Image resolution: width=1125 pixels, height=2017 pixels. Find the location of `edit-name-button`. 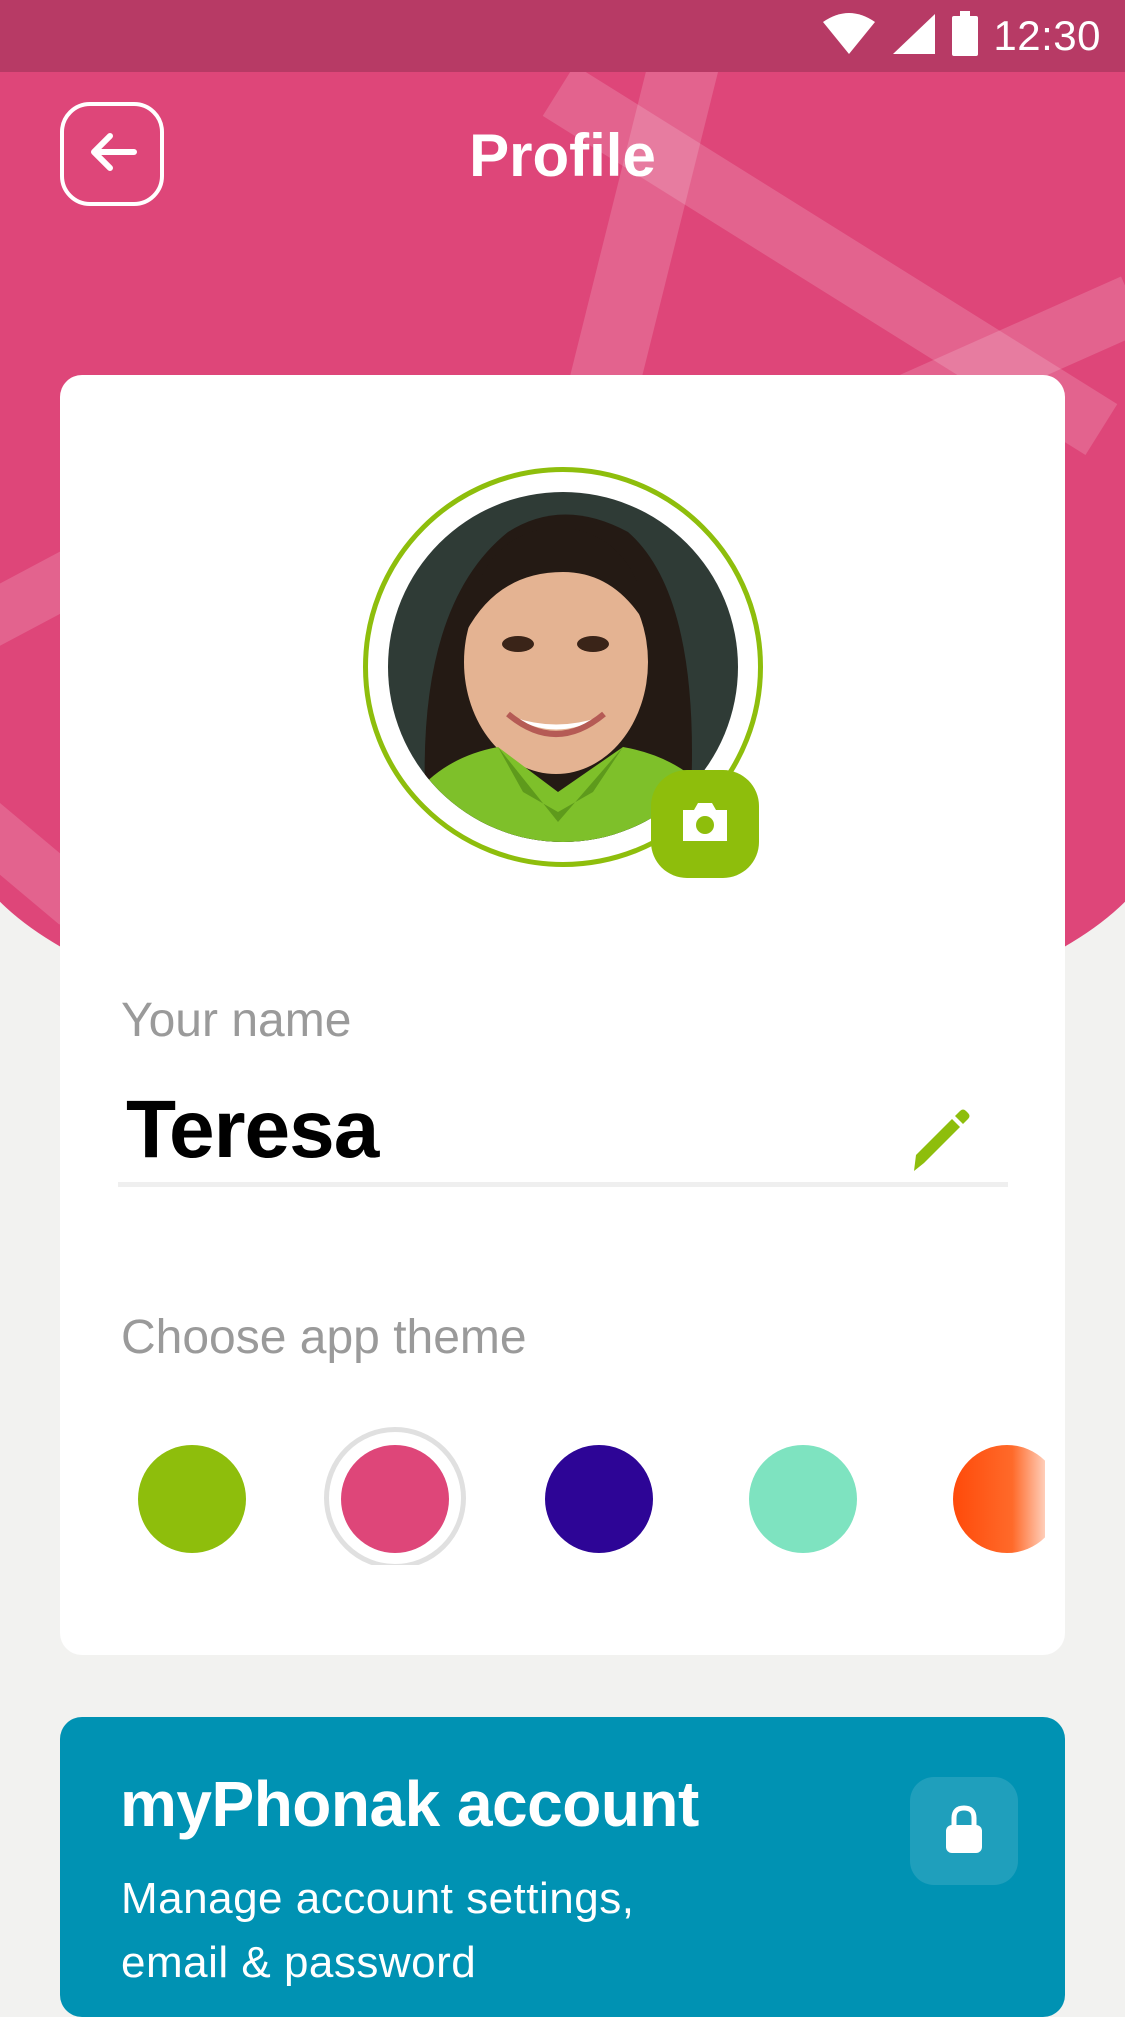

edit-name-button is located at coordinates (938, 1141).